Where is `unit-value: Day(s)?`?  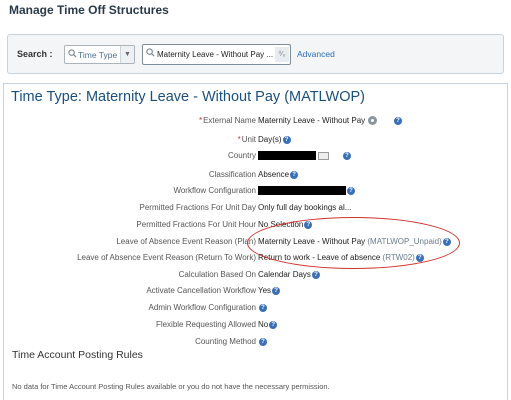
unit-value: Day(s)? is located at coordinates (274, 139).